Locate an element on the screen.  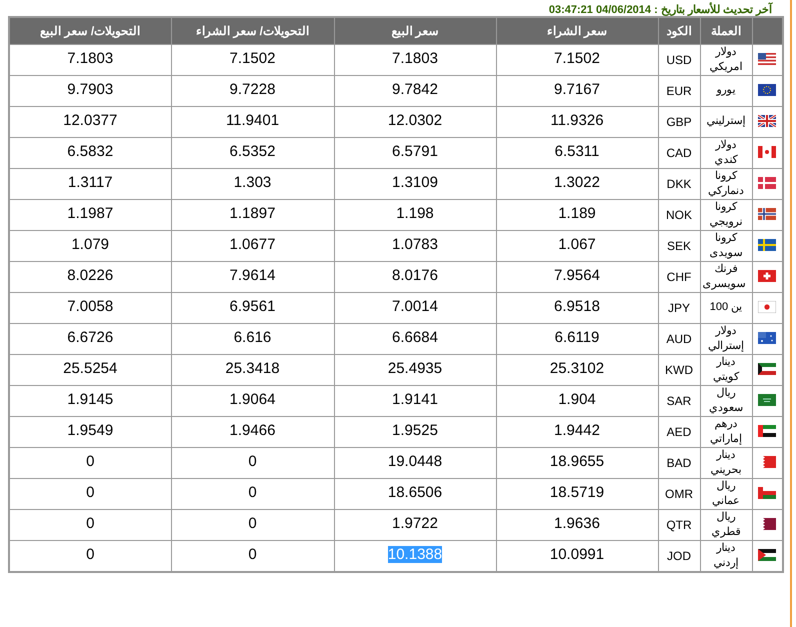
currency-code: GBP is located at coordinates (679, 121).